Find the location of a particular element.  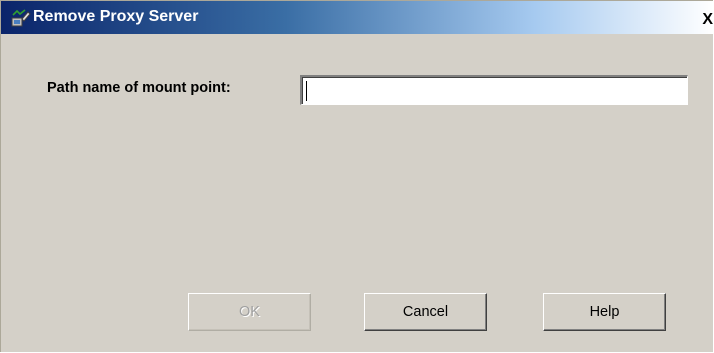

text-caret is located at coordinates (306, 91).